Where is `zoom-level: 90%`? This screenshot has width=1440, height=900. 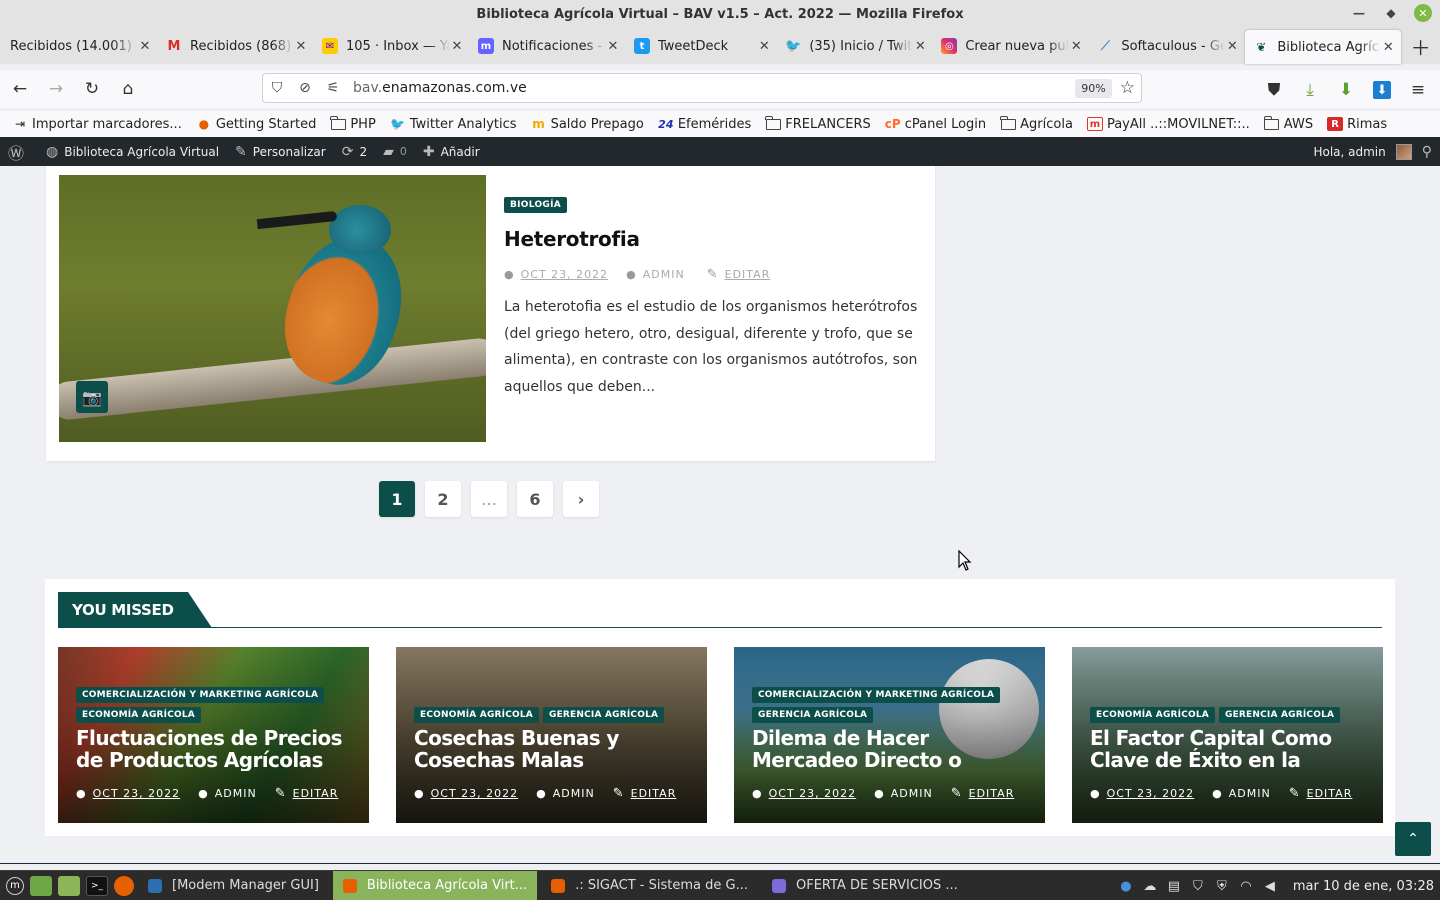 zoom-level: 90% is located at coordinates (1093, 88).